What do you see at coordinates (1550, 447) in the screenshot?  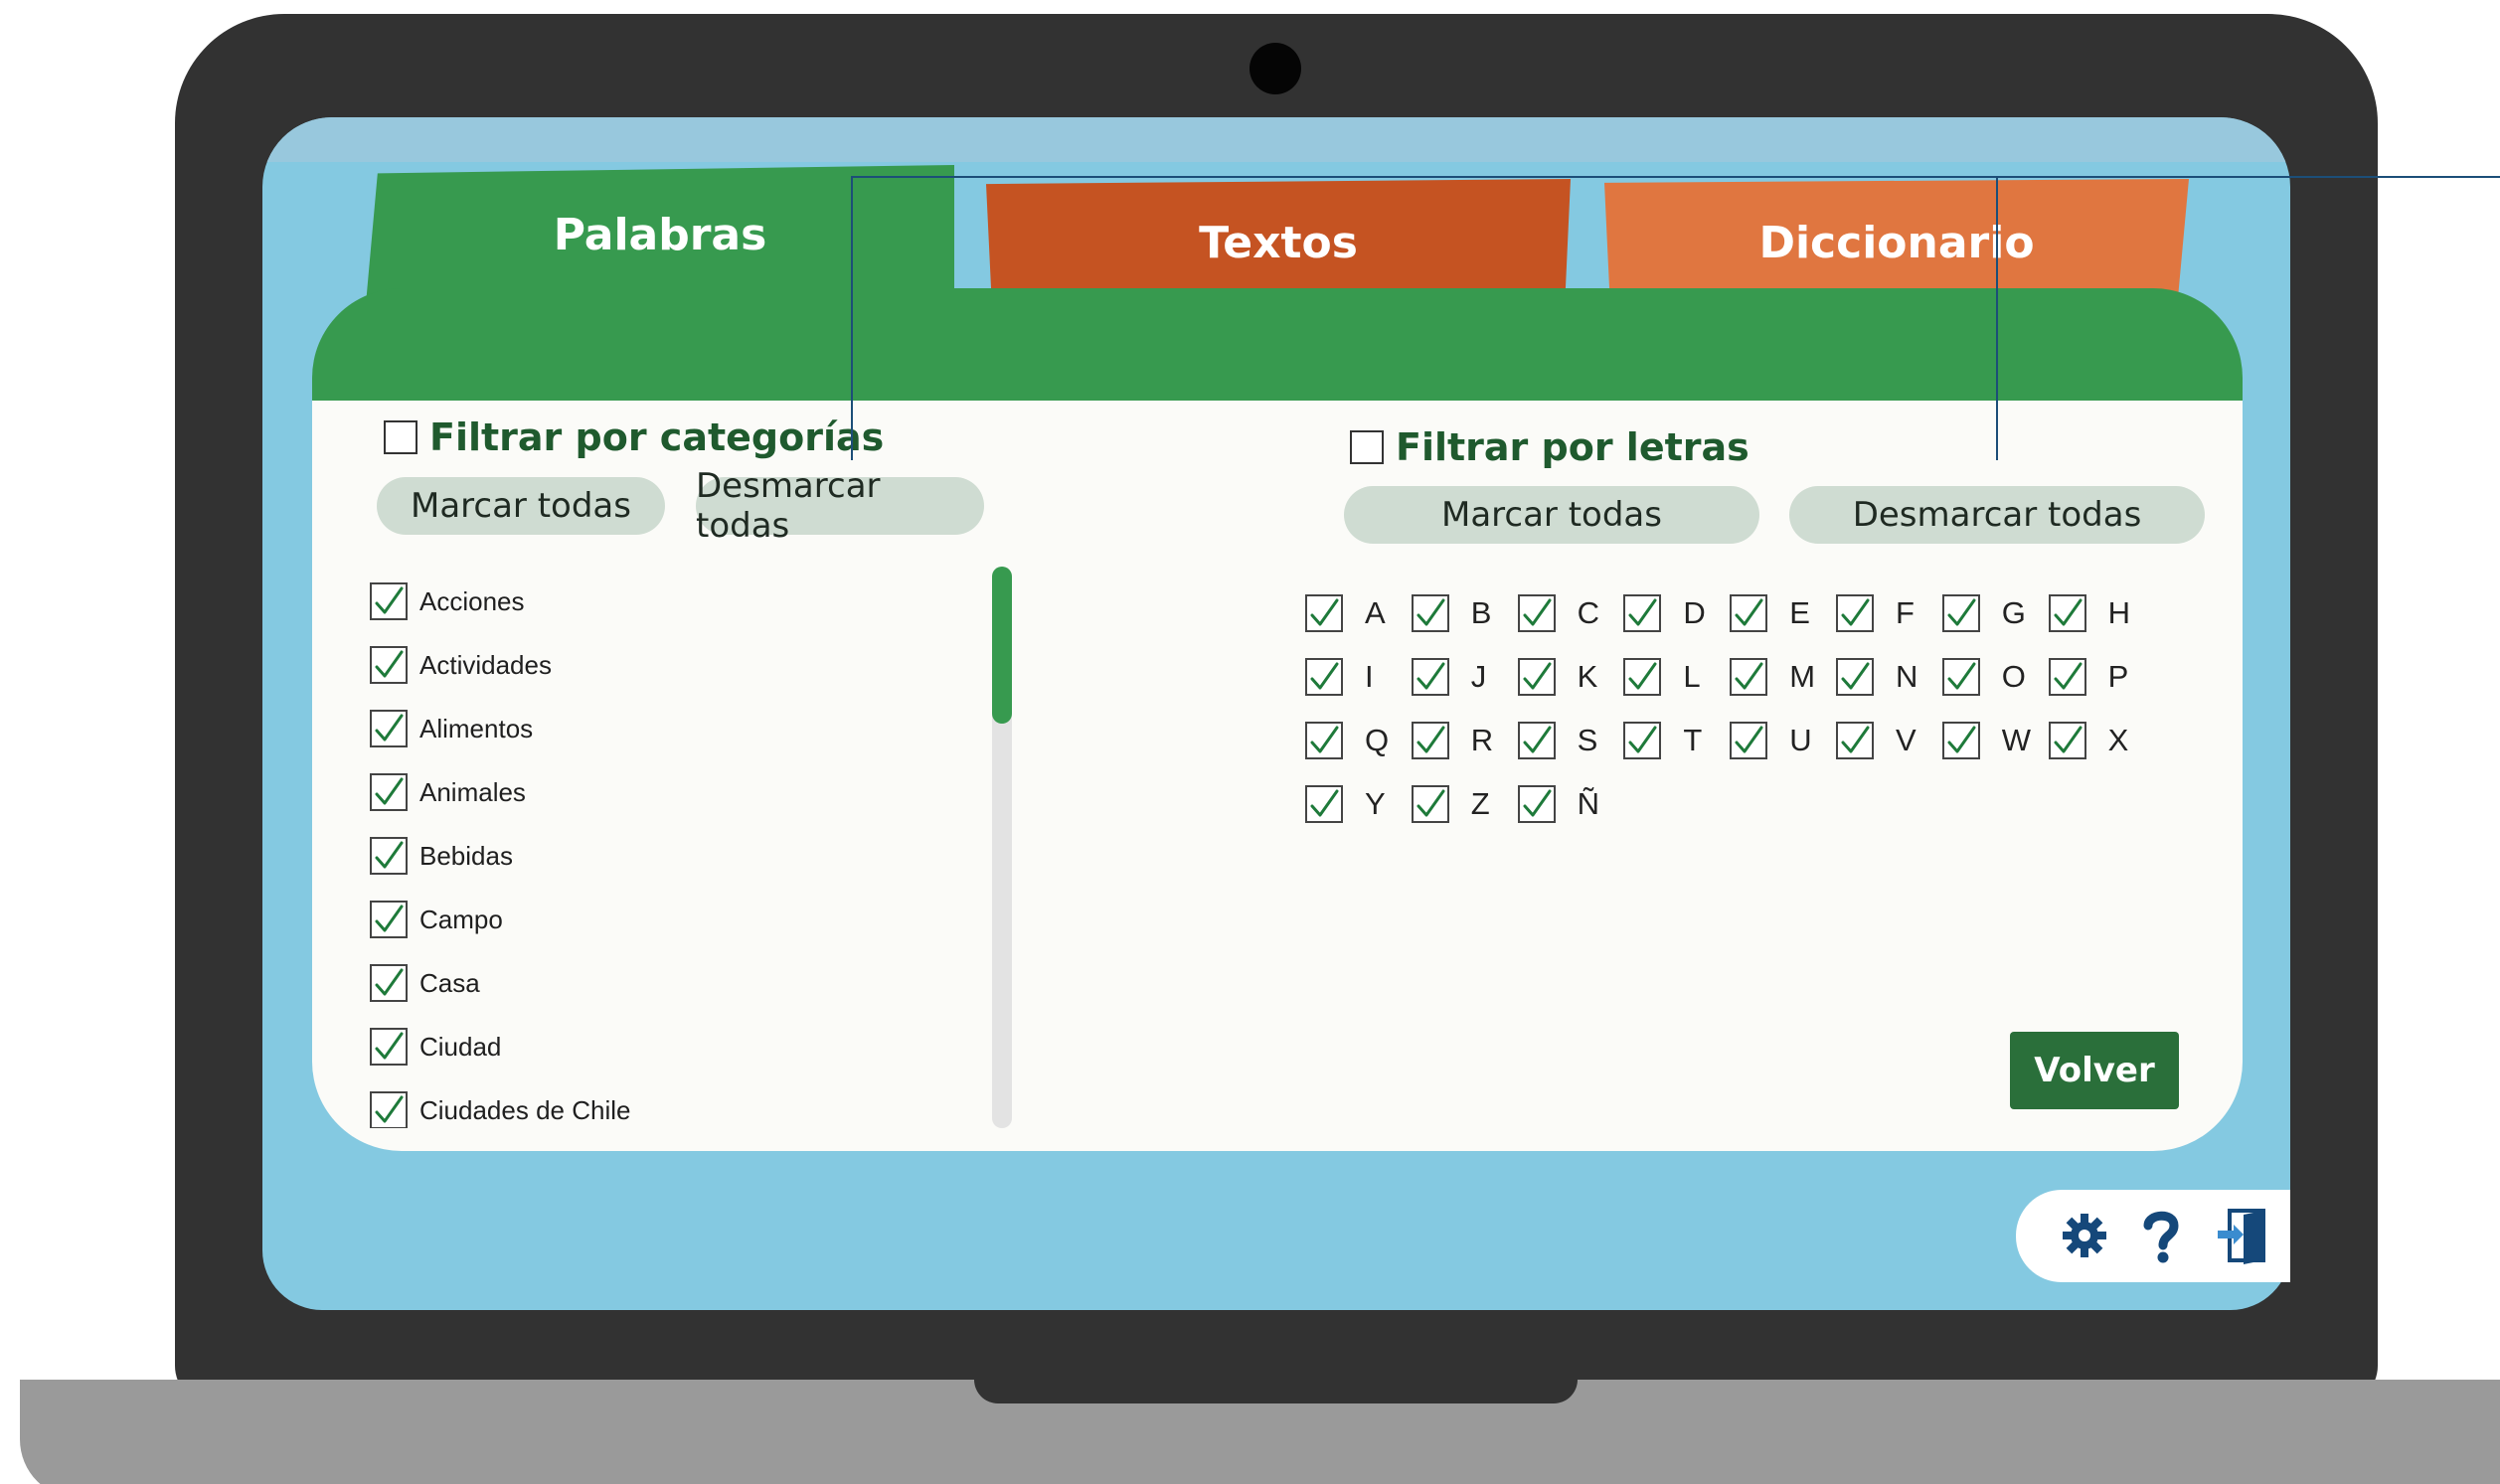 I see `filter-letters: Filtrar por letras` at bounding box center [1550, 447].